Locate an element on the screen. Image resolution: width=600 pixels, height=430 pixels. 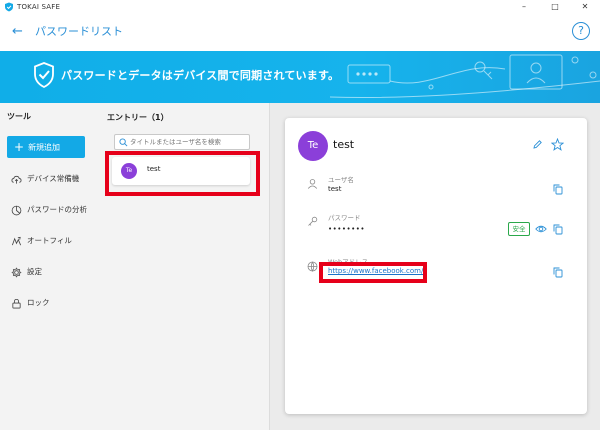
password-value: •••••••• is located at coordinates (347, 229).